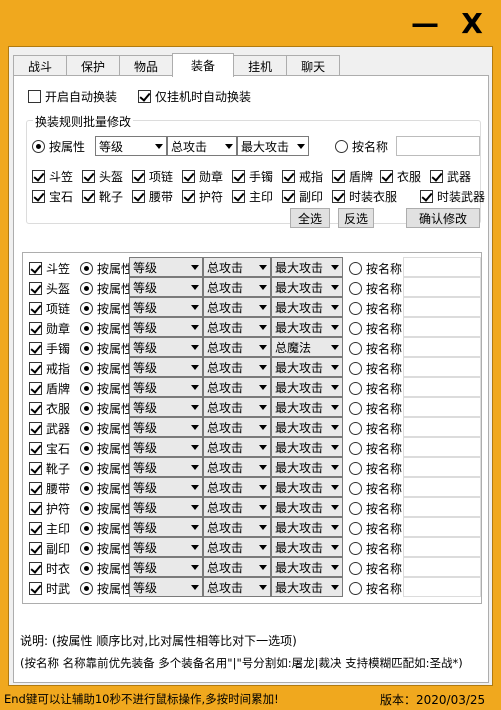 The image size is (501, 710). What do you see at coordinates (273, 146) in the screenshot?
I see `batch-select-3: 最大攻击` at bounding box center [273, 146].